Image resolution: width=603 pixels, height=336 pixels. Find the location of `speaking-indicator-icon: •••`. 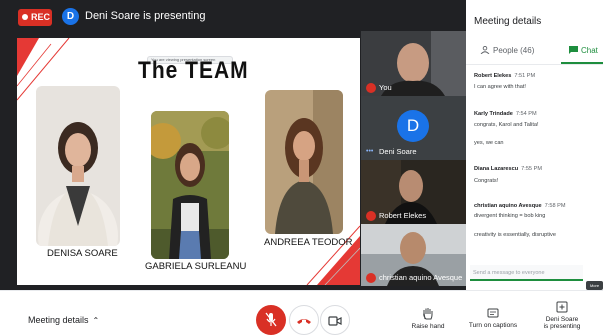

speaking-indicator-icon: ••• is located at coordinates (370, 151).